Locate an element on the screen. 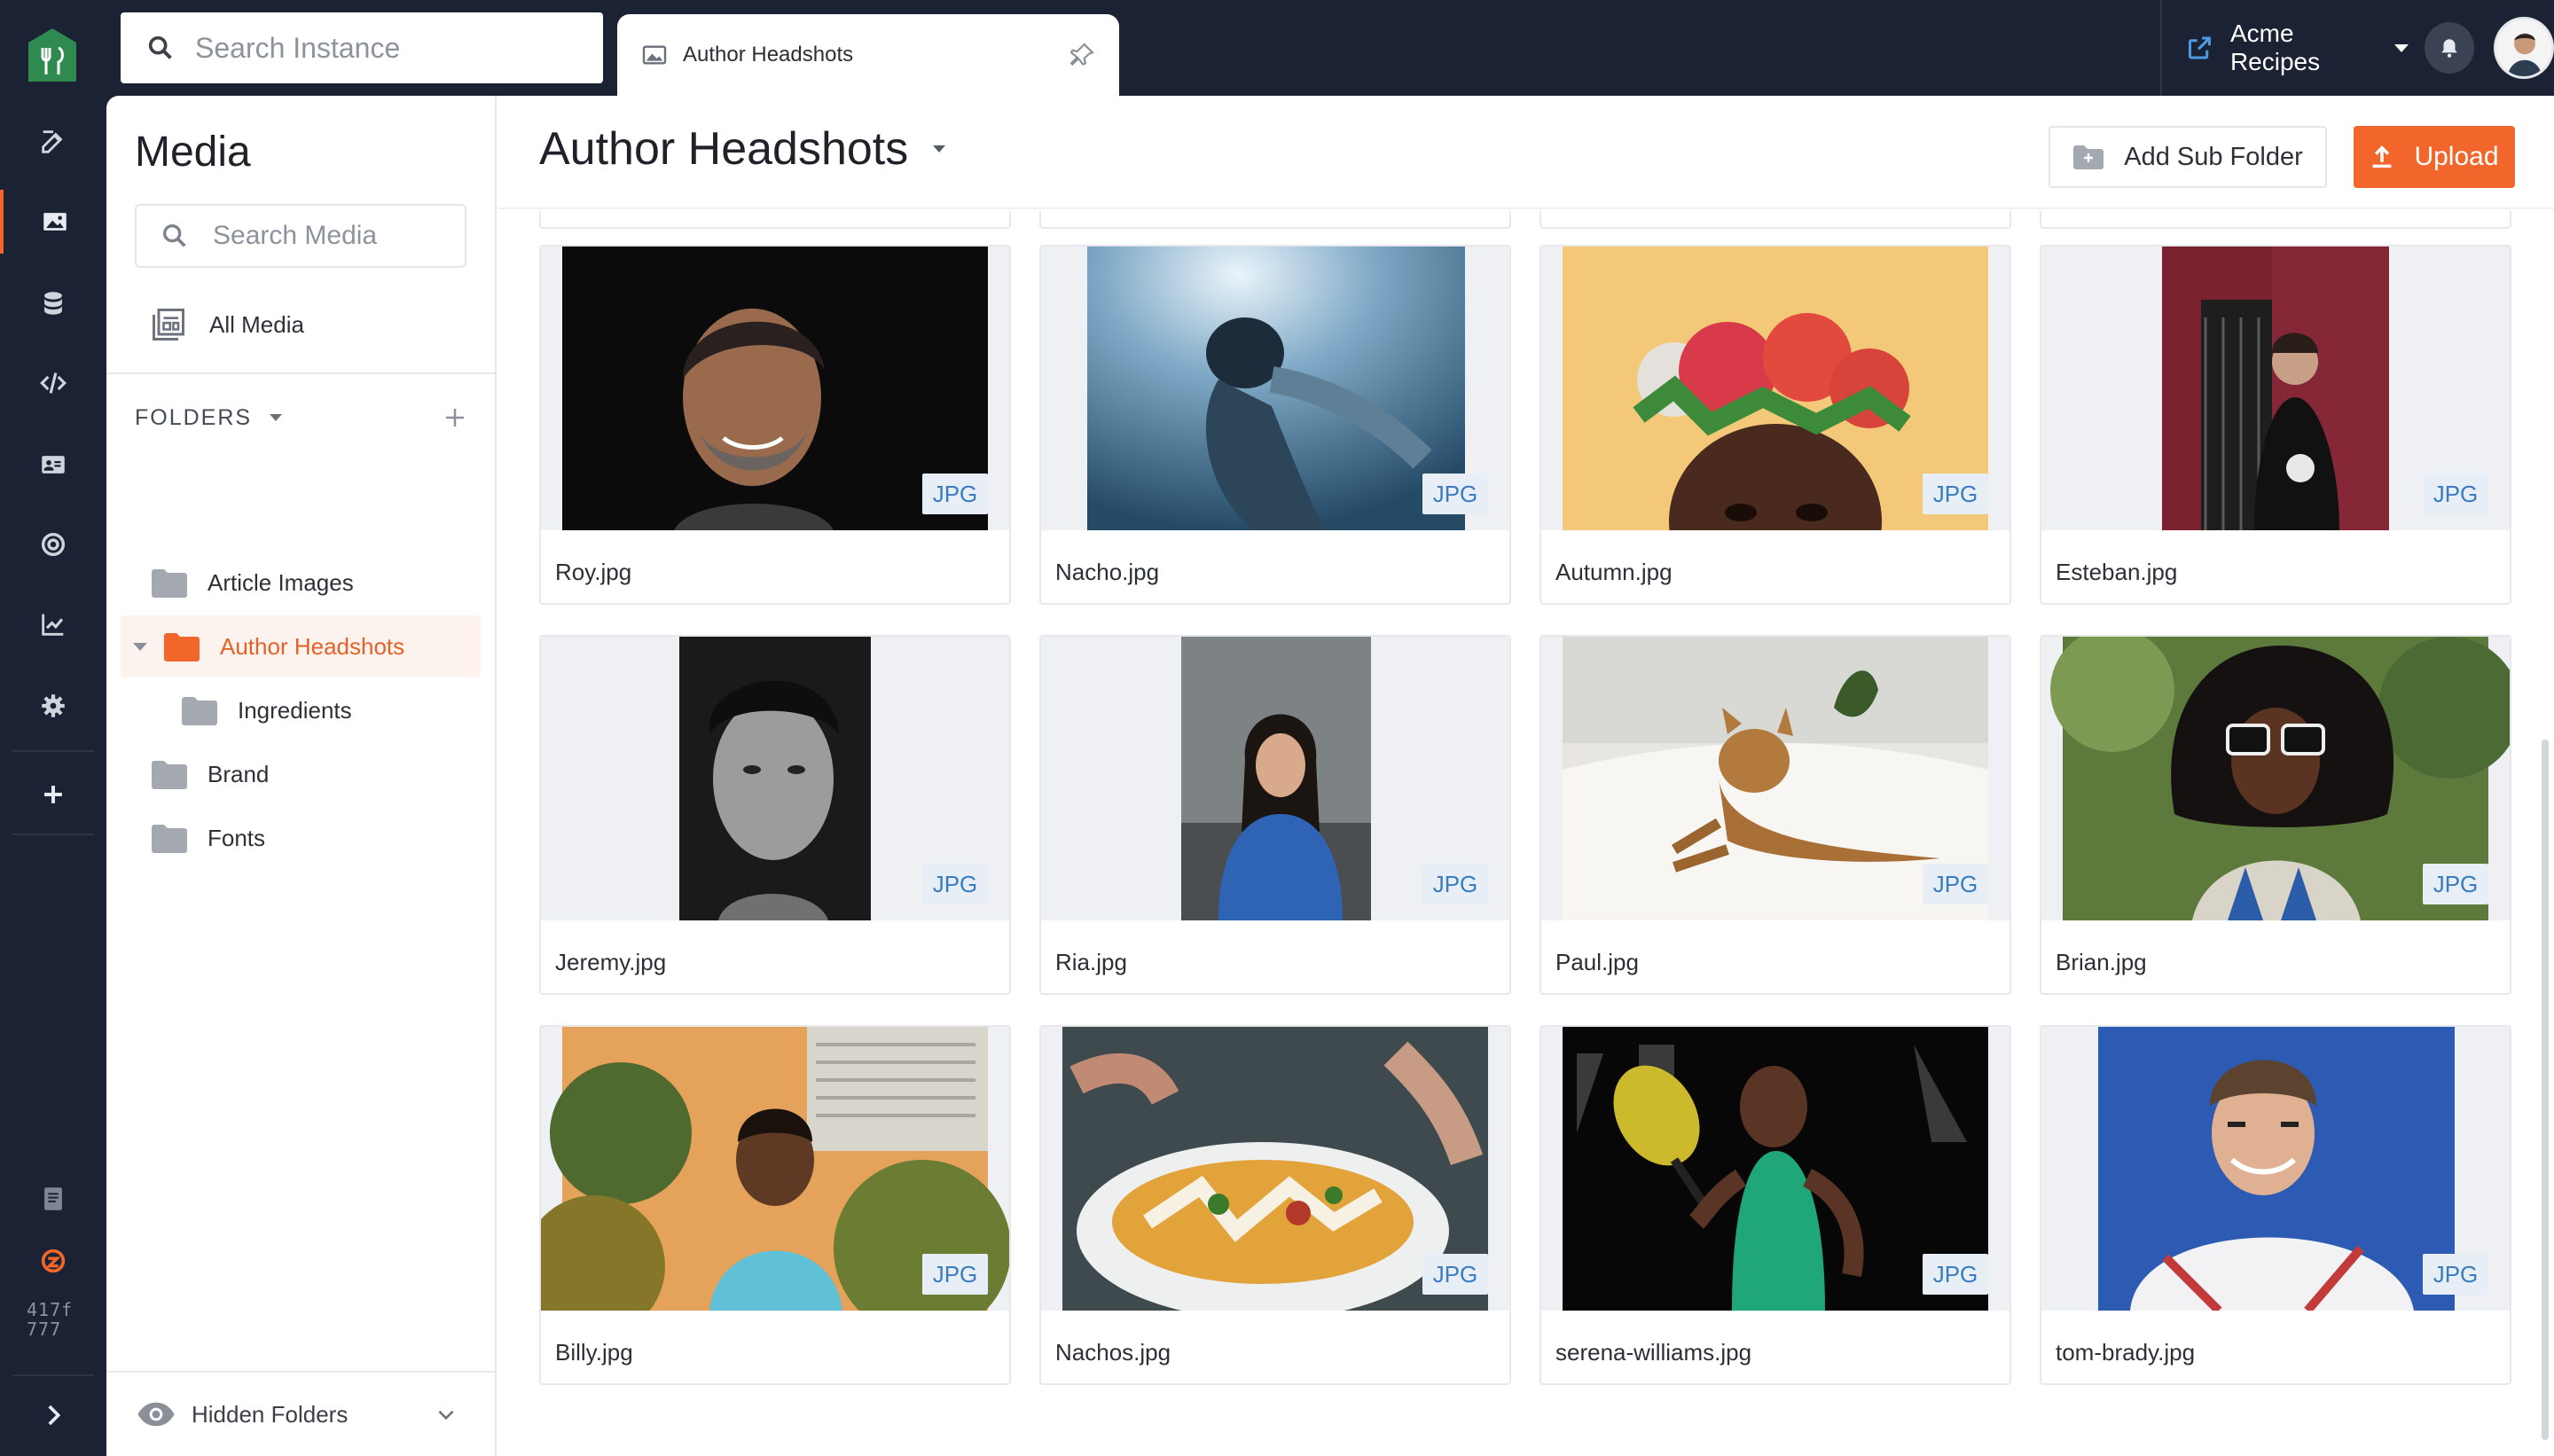 The height and width of the screenshot is (1456, 2554). main-header: Author Headshots Add Sub Folder Upload is located at coordinates (1526, 152).